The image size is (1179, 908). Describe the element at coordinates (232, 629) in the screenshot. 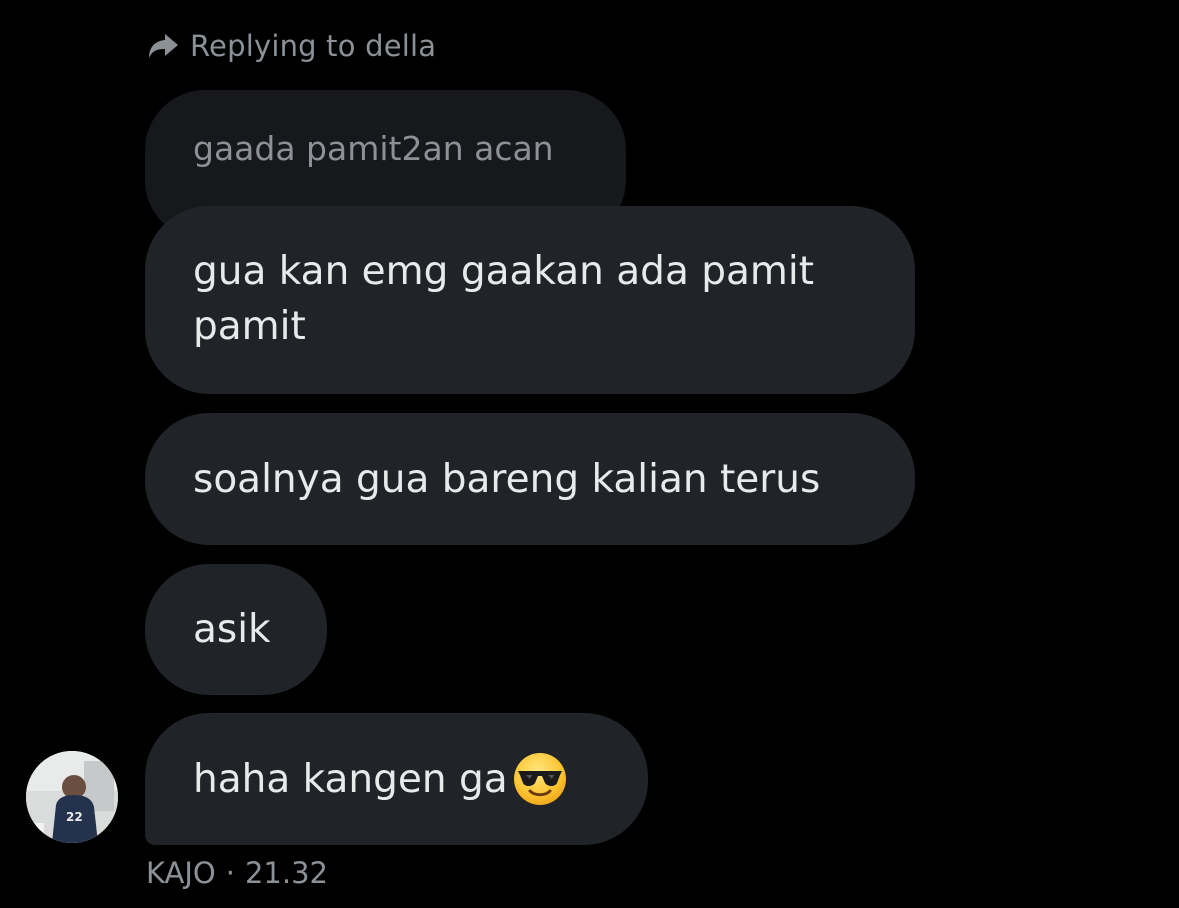

I see `message-text: asik` at that location.